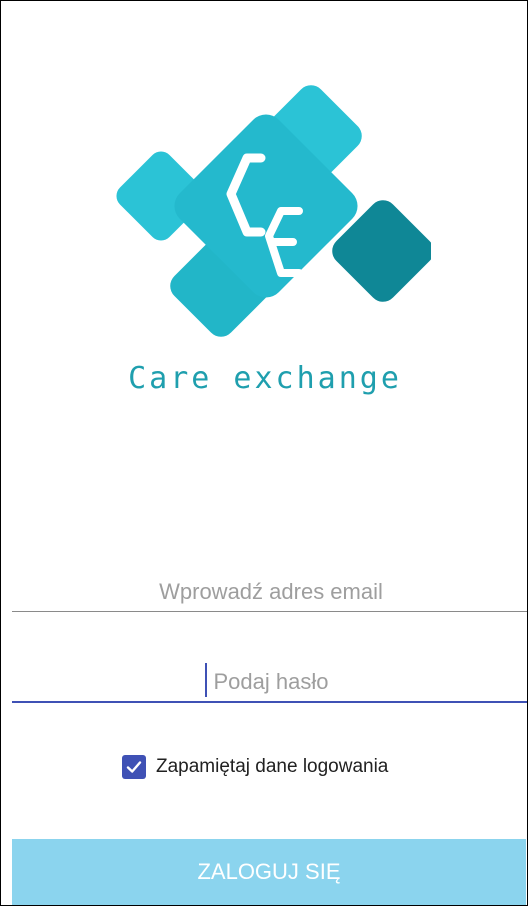 The image size is (528, 906). I want to click on remember-me-checkbox: Zapamiętaj dane logowania, so click(255, 767).